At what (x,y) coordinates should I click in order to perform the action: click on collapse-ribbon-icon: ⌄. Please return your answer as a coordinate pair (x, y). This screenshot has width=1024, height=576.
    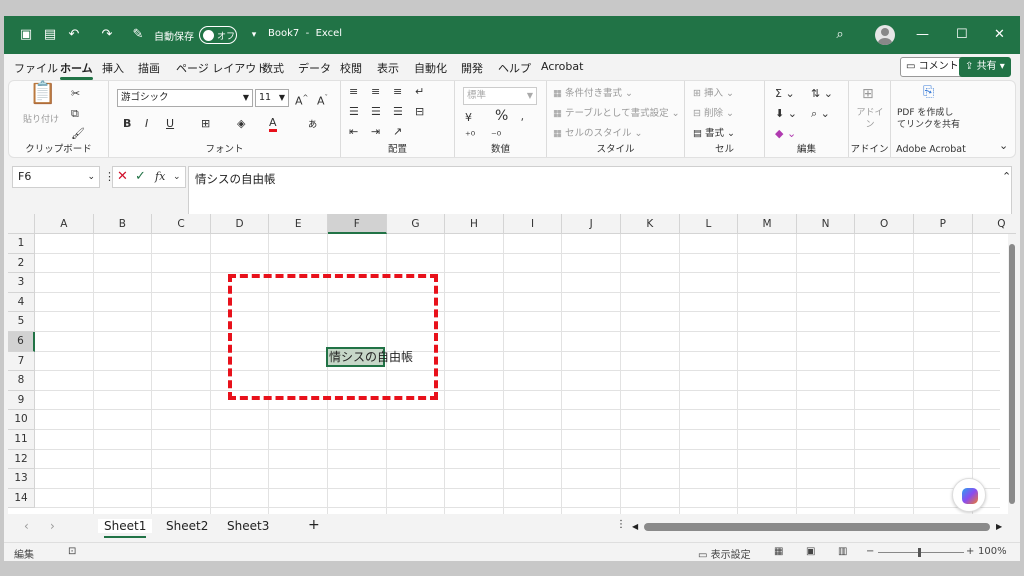
    Looking at the image, I should click on (1003, 146).